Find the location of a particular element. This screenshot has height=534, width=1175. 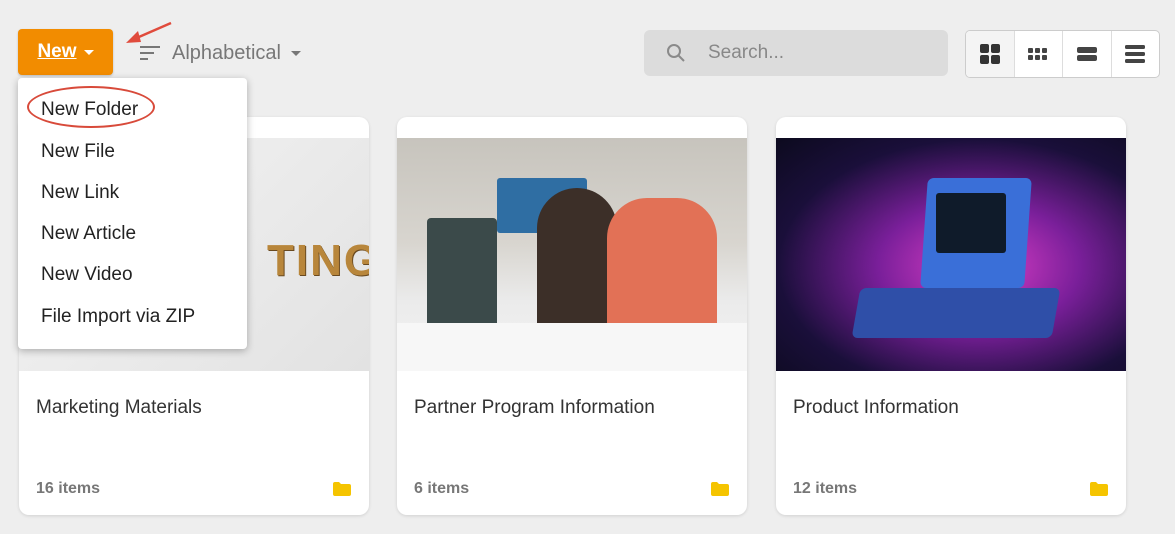

menu-item-new-file: New File is located at coordinates (78, 152).